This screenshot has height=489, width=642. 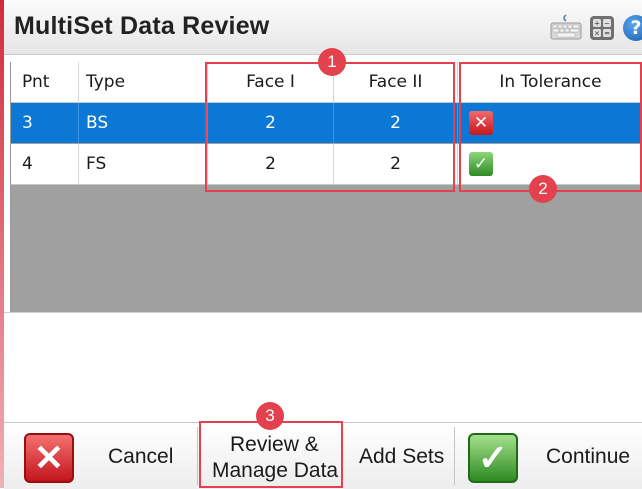 What do you see at coordinates (323, 312) in the screenshot?
I see `divider` at bounding box center [323, 312].